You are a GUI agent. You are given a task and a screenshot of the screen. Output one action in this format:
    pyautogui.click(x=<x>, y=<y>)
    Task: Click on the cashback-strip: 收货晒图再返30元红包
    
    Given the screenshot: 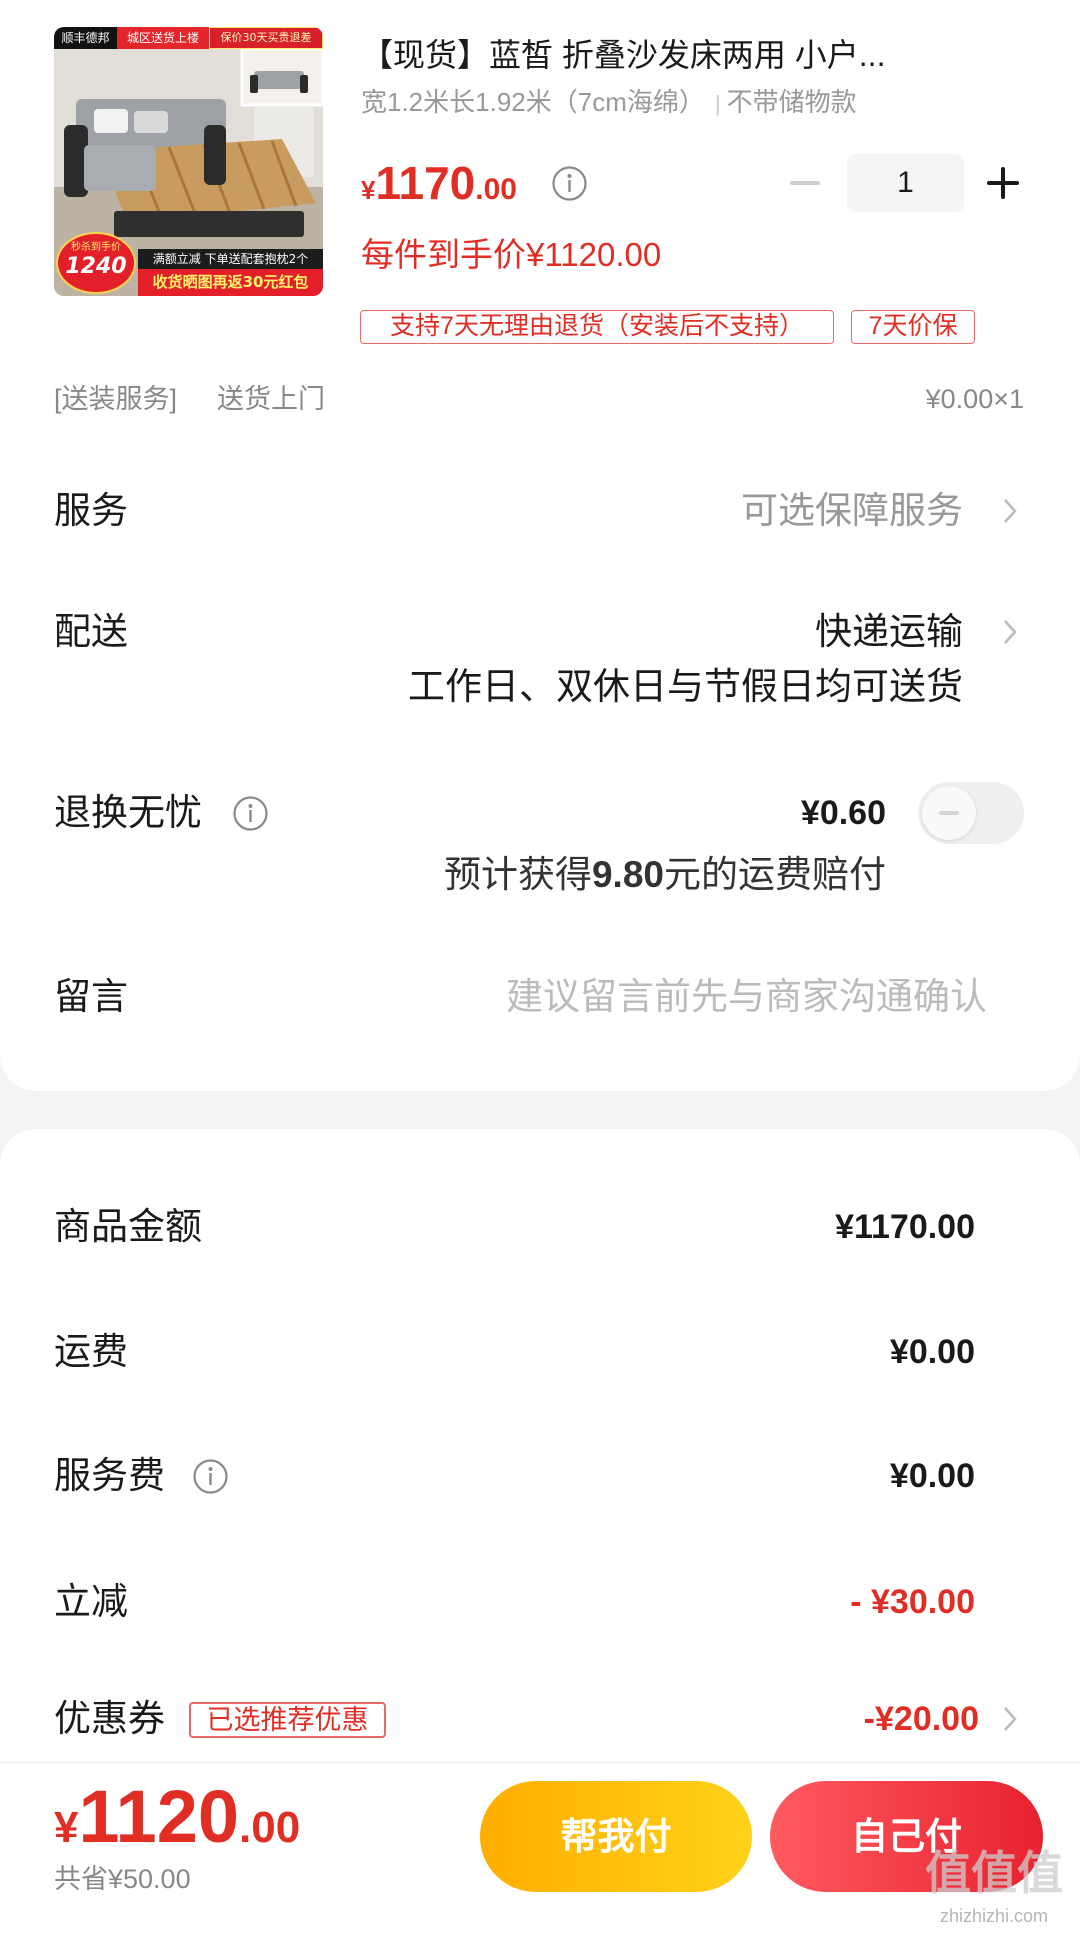 What is the action you would take?
    pyautogui.click(x=230, y=282)
    